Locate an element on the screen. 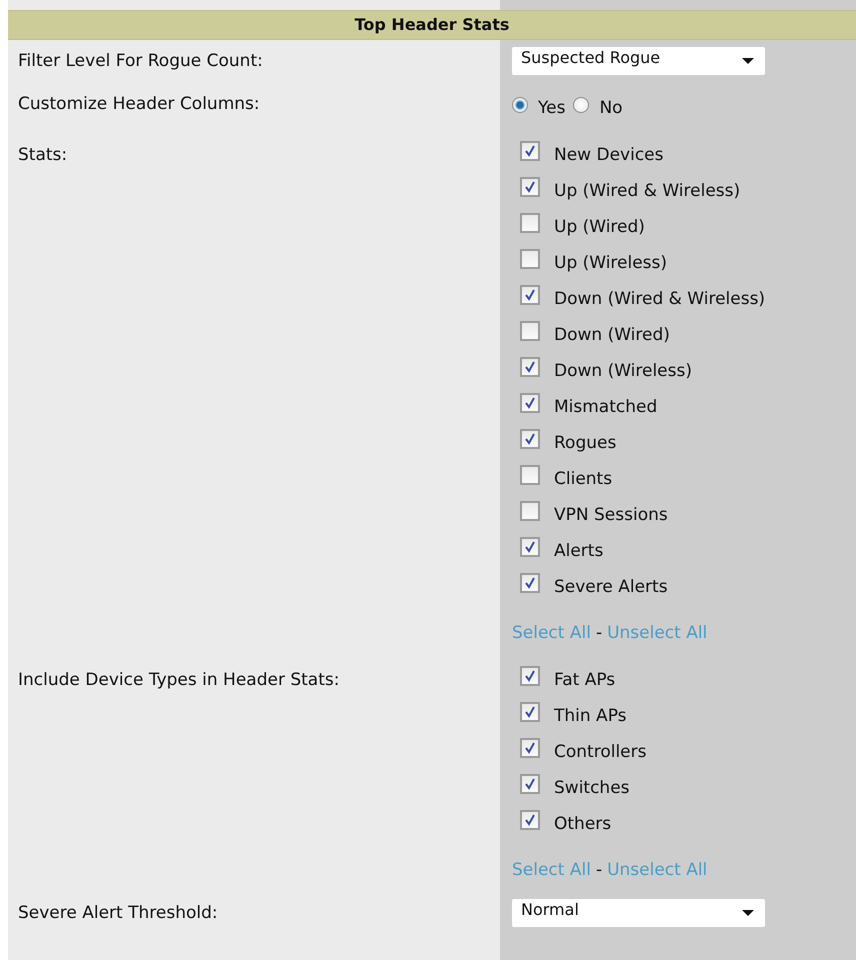 This screenshot has width=856, height=960. checkbox-label: Rogues is located at coordinates (585, 443).